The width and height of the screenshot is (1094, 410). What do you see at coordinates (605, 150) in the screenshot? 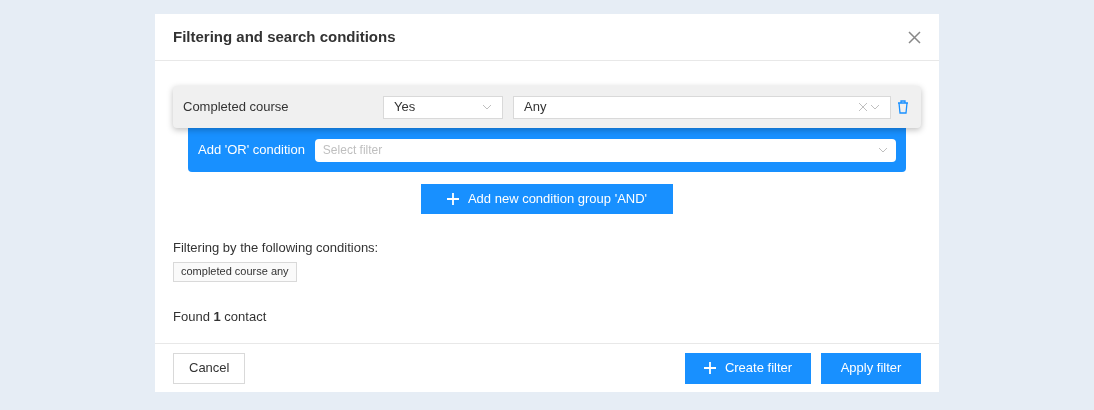
I see `filter-select: Select filter` at bounding box center [605, 150].